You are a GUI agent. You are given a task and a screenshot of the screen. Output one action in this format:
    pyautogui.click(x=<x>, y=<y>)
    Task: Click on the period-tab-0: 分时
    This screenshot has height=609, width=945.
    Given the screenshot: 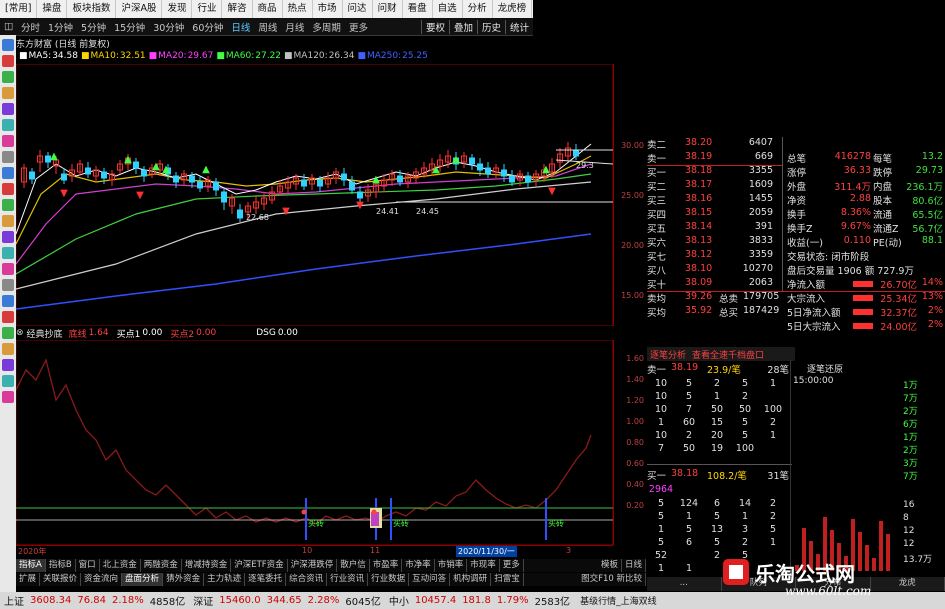 What is the action you would take?
    pyautogui.click(x=30, y=27)
    